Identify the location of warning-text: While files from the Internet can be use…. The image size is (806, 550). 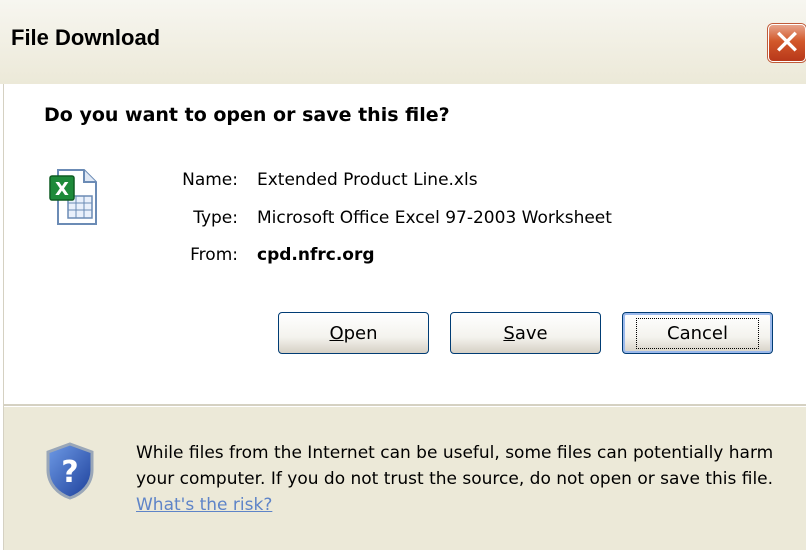
(466, 479).